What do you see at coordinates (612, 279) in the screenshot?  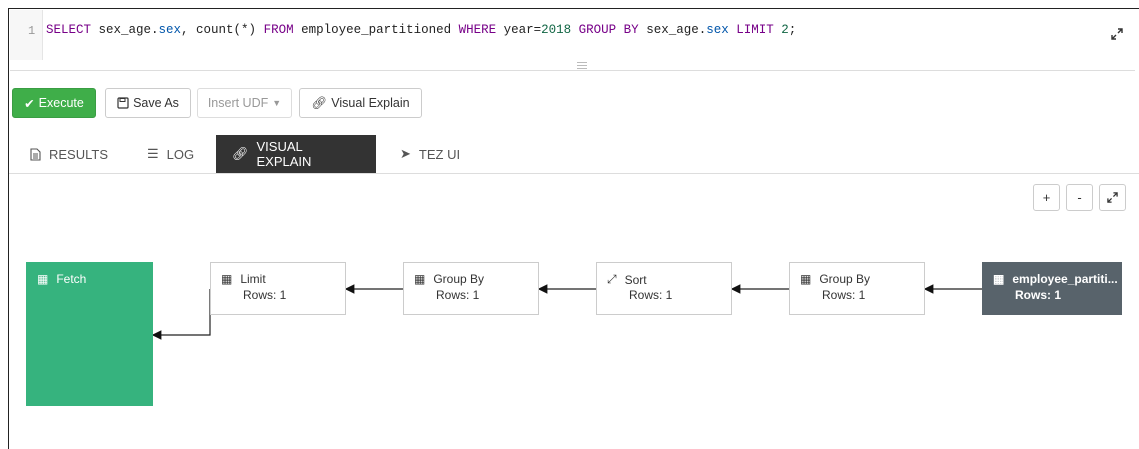 I see `compress-arrows-icon: ⤢` at bounding box center [612, 279].